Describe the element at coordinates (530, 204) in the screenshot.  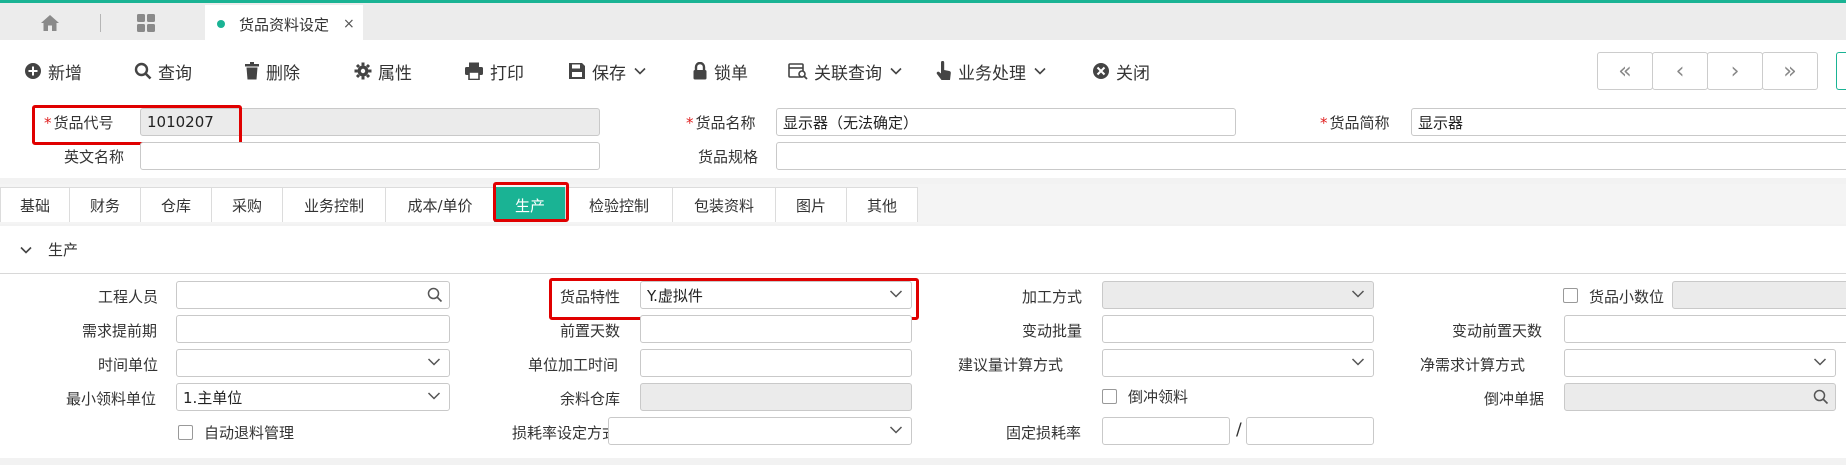
I see `tab-production: 生产` at that location.